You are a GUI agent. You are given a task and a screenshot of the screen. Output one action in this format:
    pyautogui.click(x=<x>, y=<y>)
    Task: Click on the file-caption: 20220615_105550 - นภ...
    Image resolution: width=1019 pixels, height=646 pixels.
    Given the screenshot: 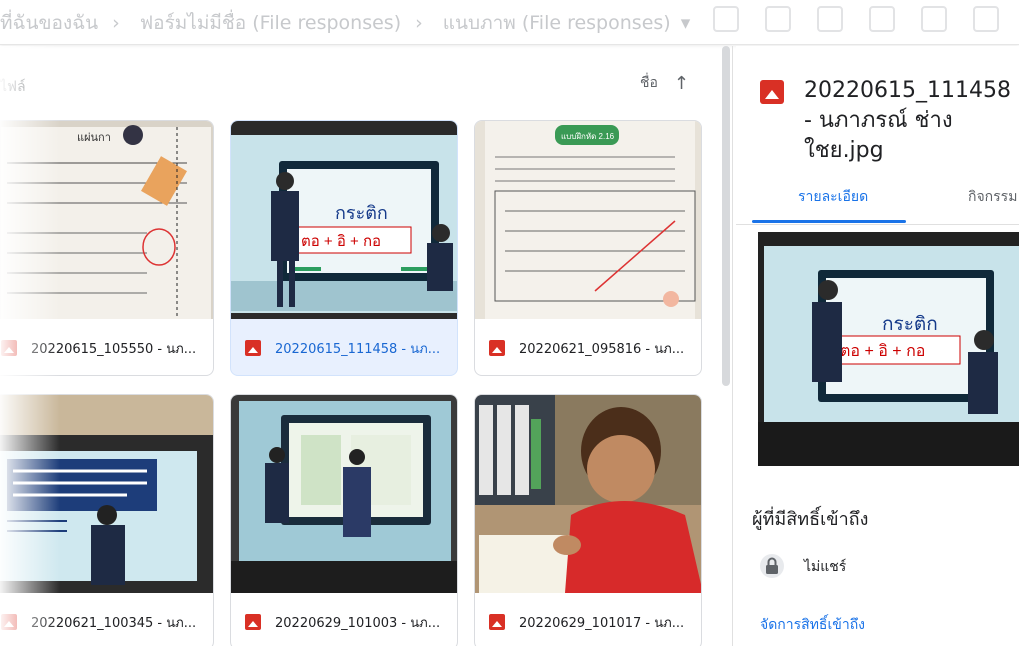 What is the action you would take?
    pyautogui.click(x=106, y=347)
    